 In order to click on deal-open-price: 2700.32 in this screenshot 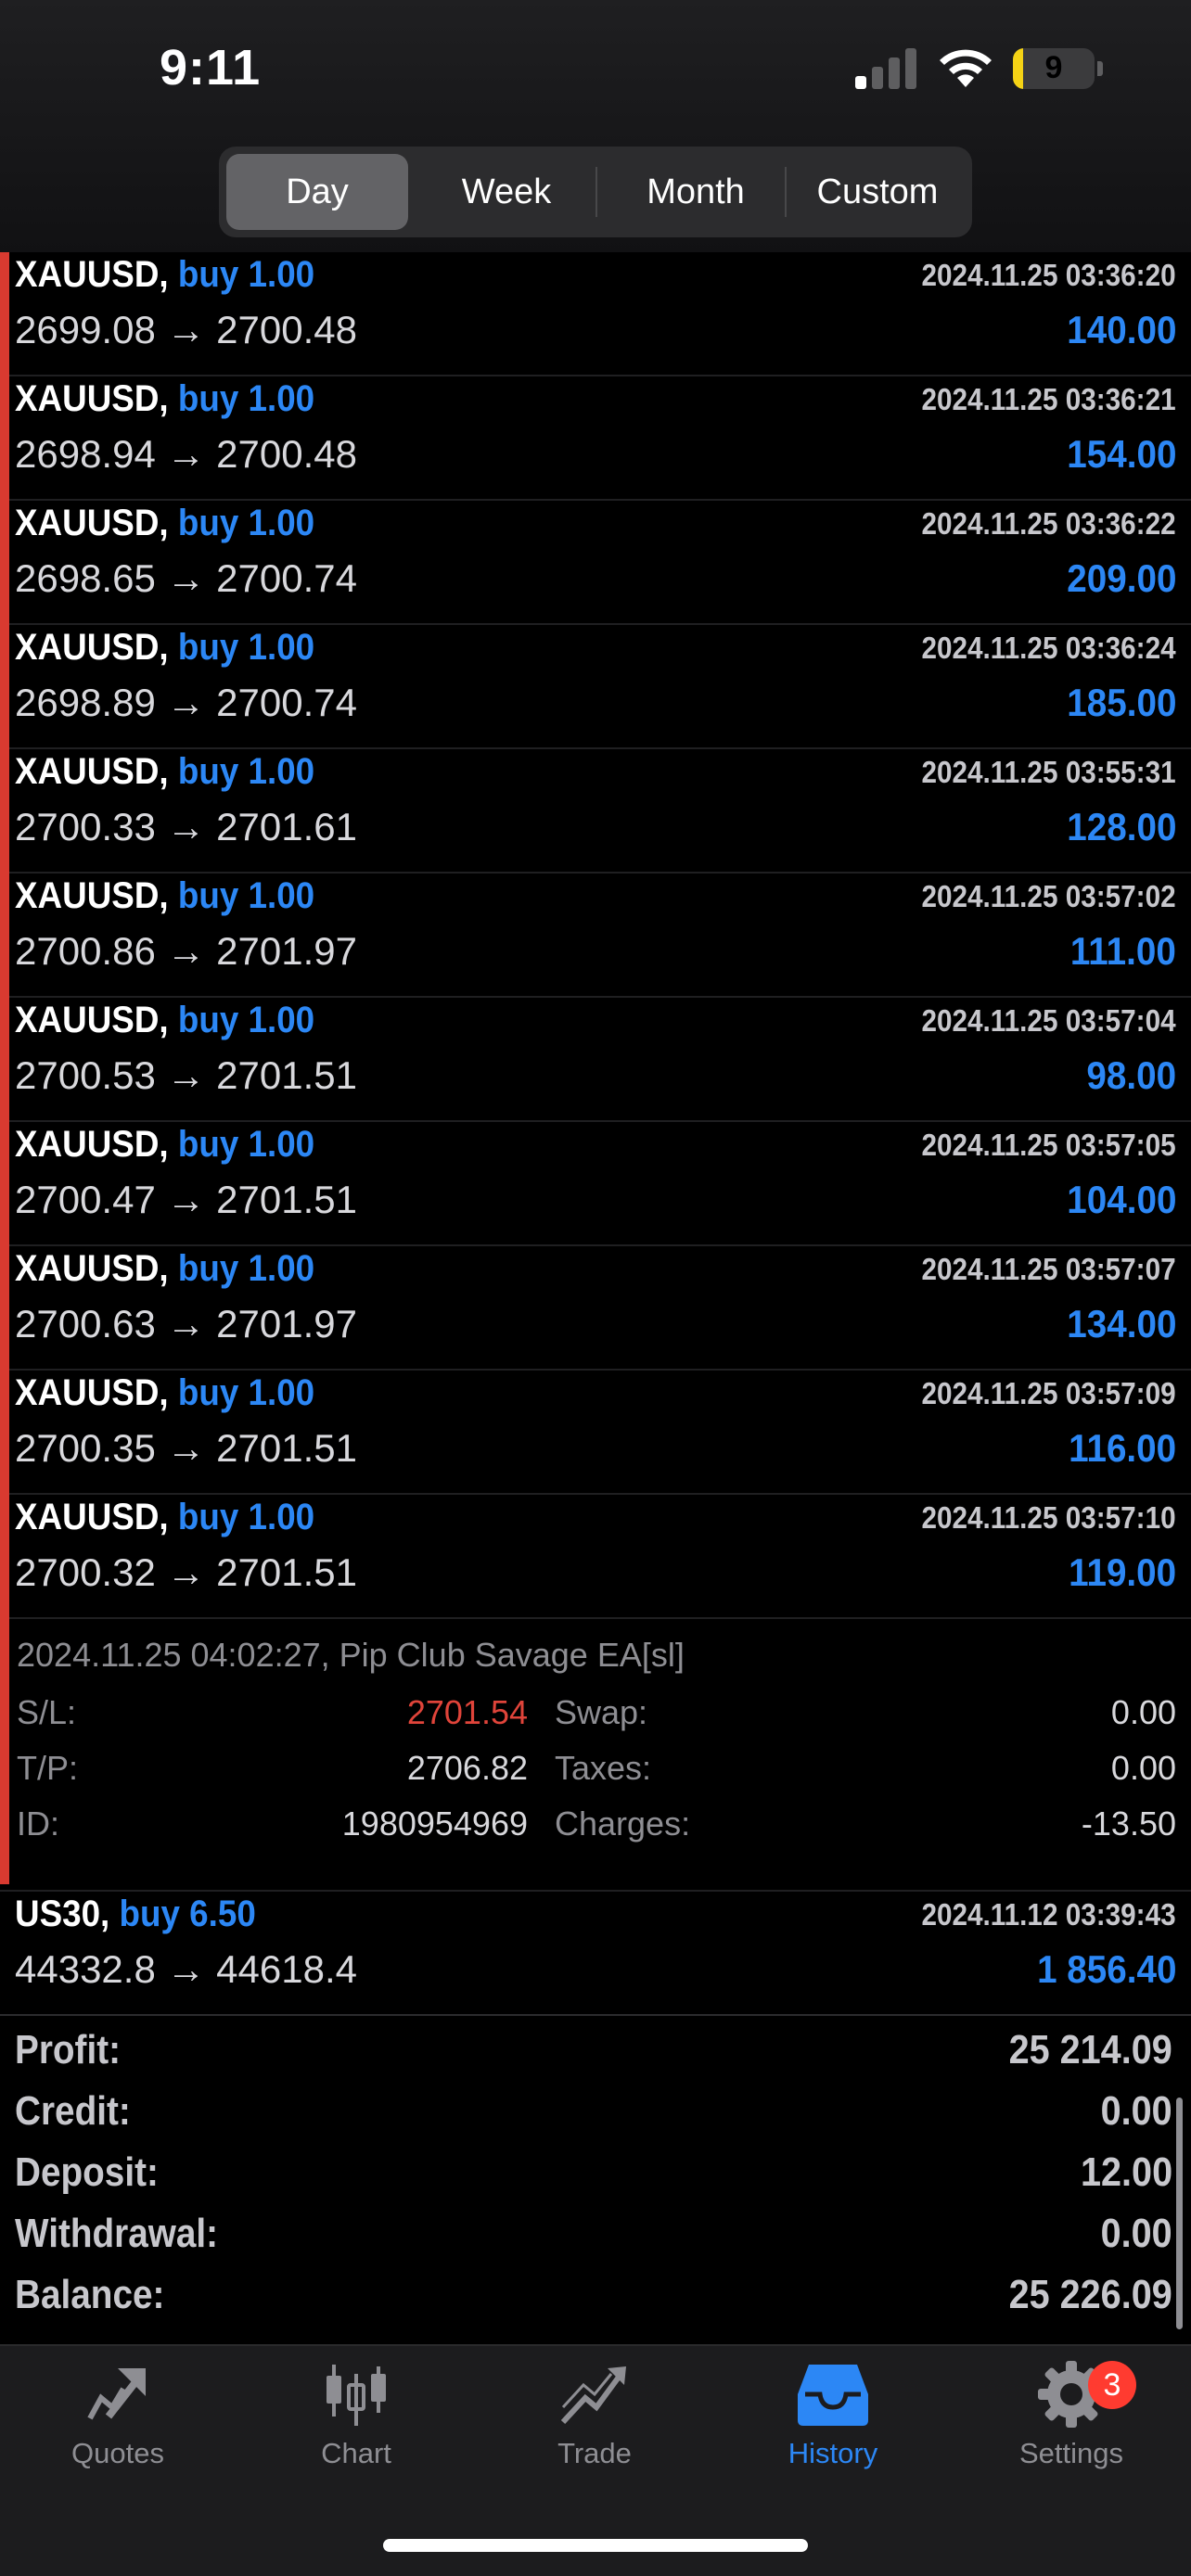, I will do `click(85, 1572)`.